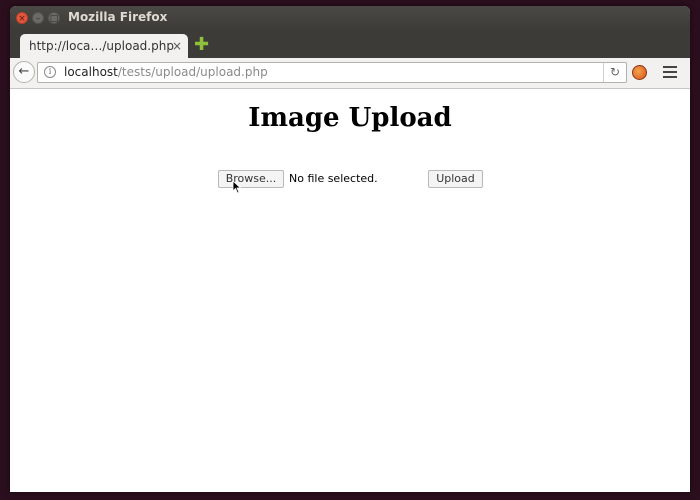 The height and width of the screenshot is (500, 700). What do you see at coordinates (332, 72) in the screenshot?
I see `url-bar: i localhost/tests/upload/upload.php ↻` at bounding box center [332, 72].